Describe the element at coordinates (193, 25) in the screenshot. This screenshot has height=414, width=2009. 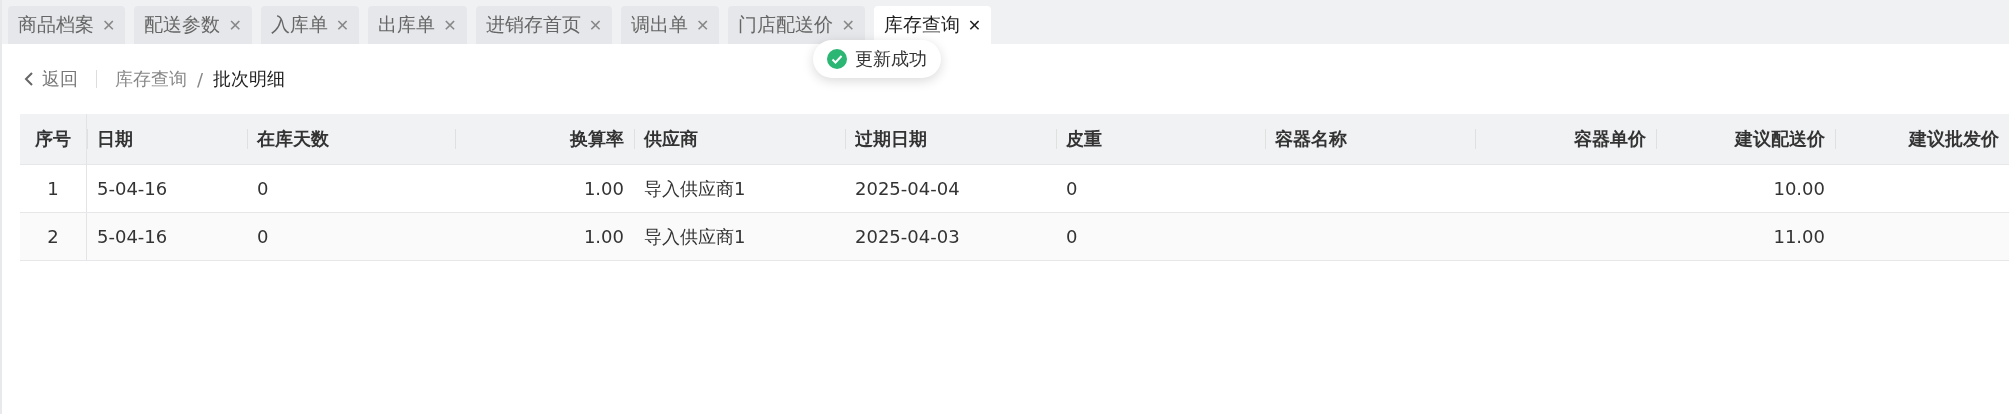
I see `tab: 配送参数 ✕` at that location.